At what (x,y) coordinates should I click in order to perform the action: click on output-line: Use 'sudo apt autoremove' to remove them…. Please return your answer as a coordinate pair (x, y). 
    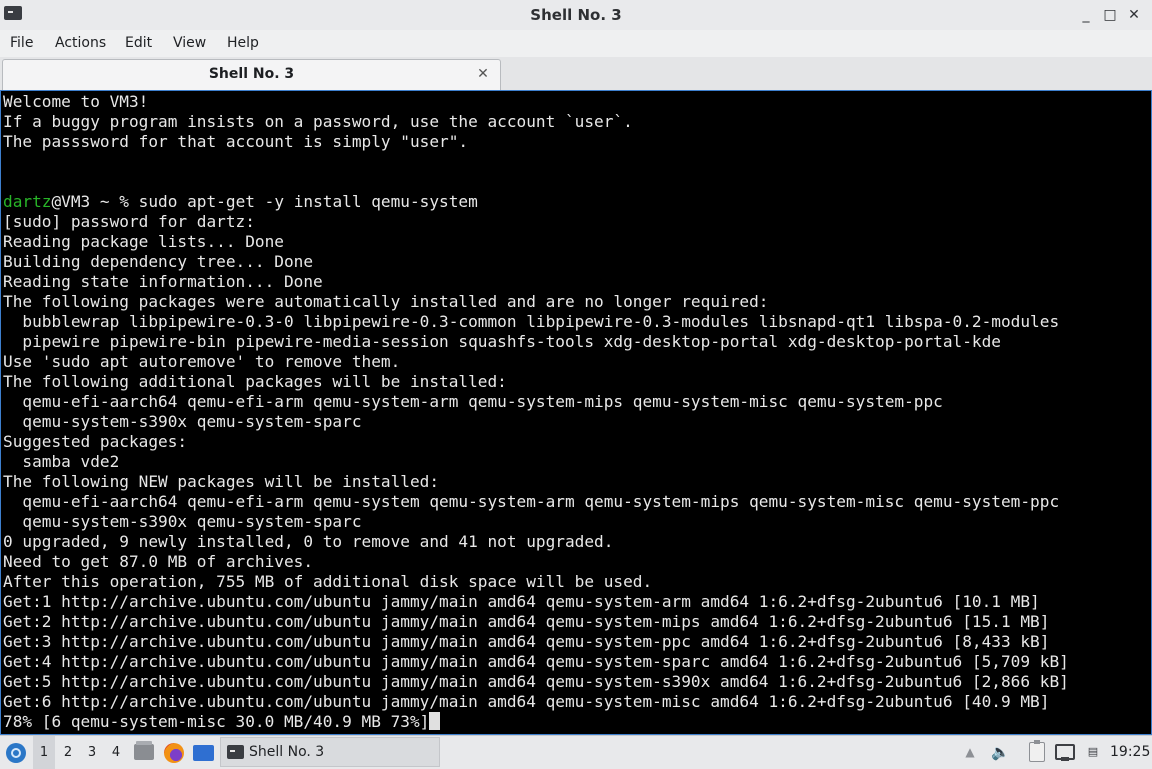
    Looking at the image, I should click on (202, 361).